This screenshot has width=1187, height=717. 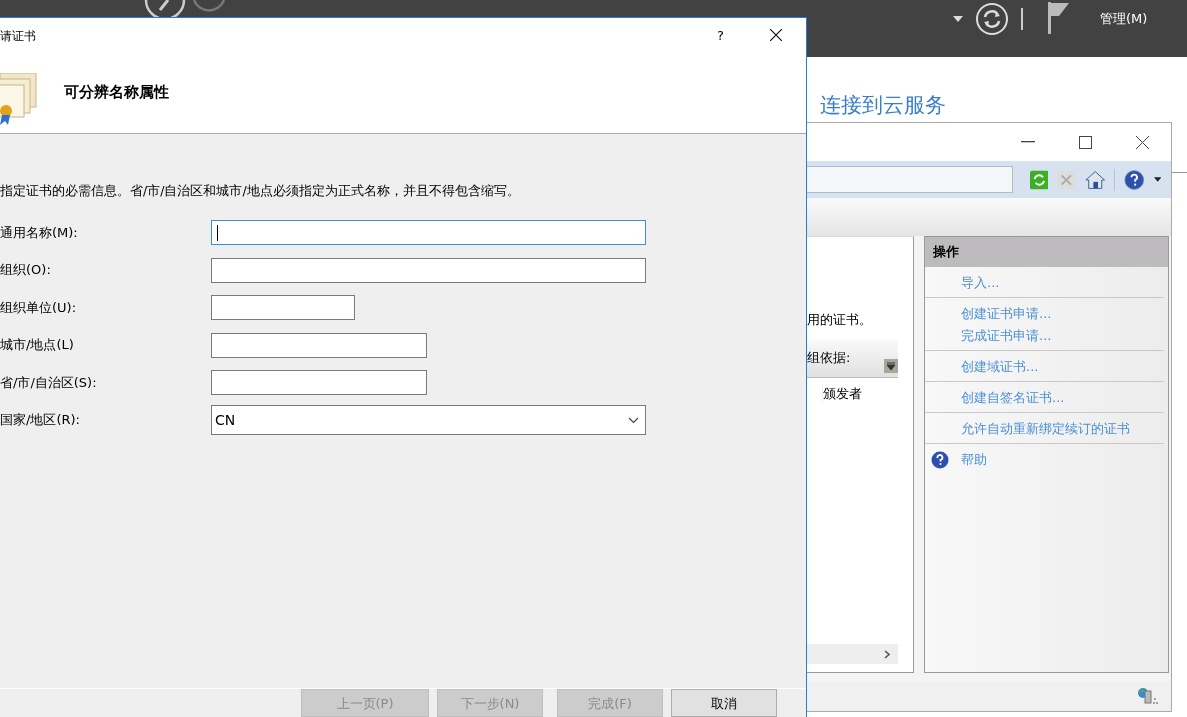 I want to click on field-label: 城市/地点(L), so click(x=37, y=345).